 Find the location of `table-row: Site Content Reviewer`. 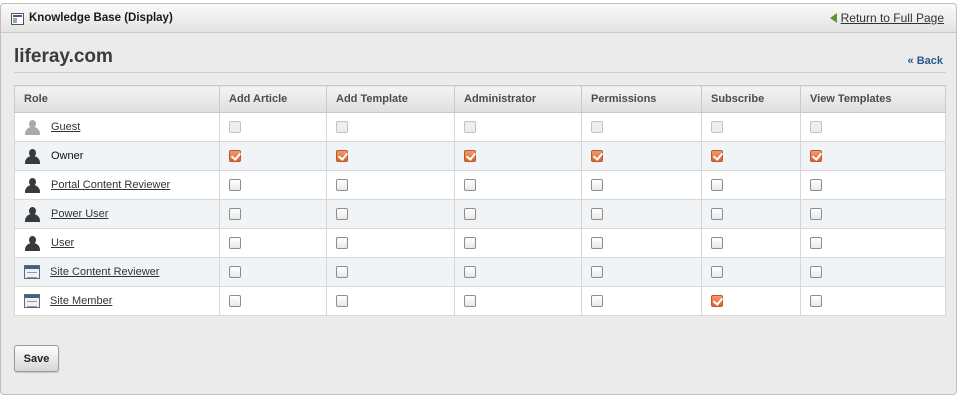

table-row: Site Content Reviewer is located at coordinates (480, 272).